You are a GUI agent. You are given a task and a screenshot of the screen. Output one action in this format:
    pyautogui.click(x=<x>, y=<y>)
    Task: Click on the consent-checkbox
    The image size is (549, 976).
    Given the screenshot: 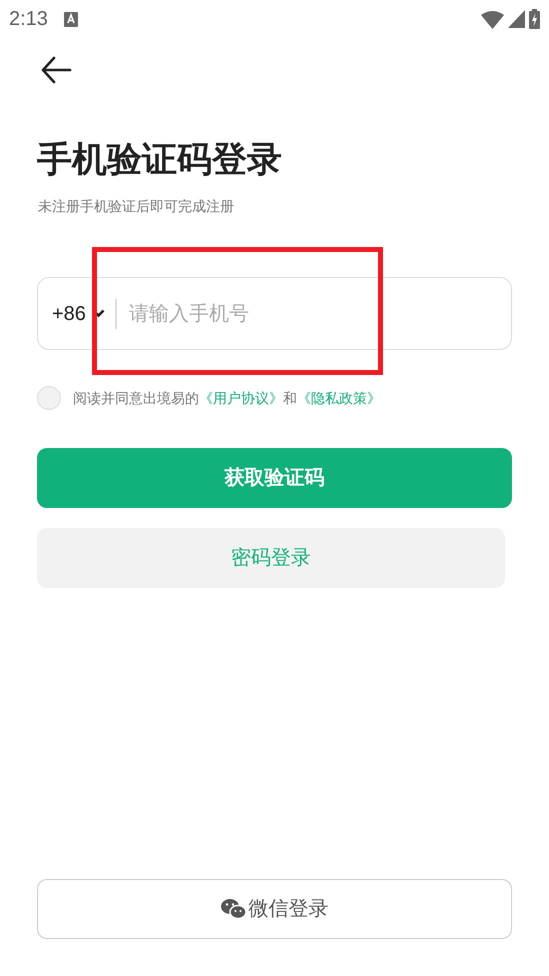 What is the action you would take?
    pyautogui.click(x=49, y=398)
    